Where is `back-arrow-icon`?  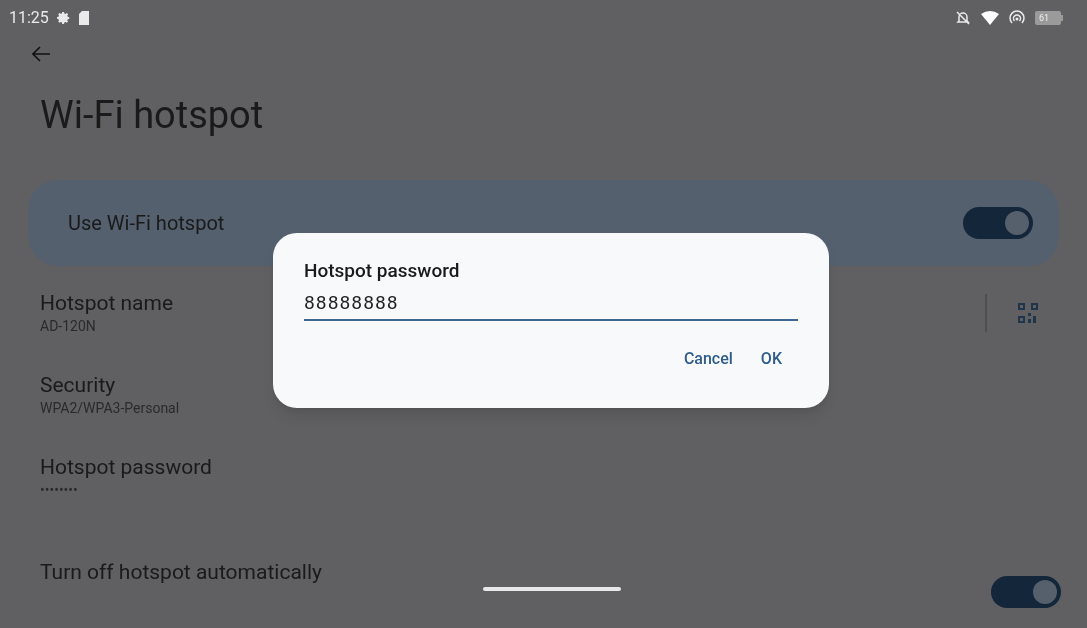
back-arrow-icon is located at coordinates (41, 54).